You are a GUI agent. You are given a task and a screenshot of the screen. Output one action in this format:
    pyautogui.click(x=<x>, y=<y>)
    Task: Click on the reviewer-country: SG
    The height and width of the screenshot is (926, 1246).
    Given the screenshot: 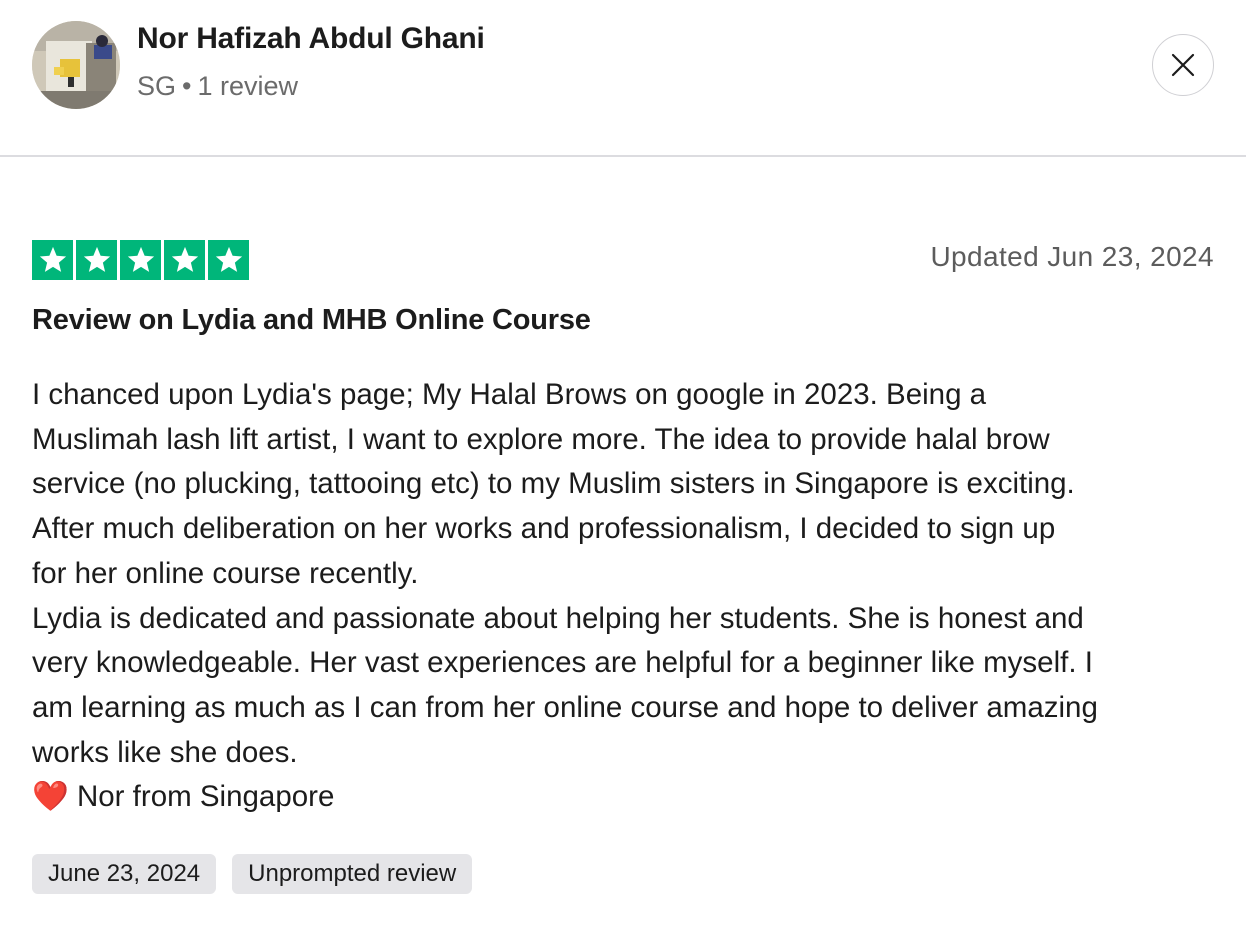 What is the action you would take?
    pyautogui.click(x=157, y=86)
    